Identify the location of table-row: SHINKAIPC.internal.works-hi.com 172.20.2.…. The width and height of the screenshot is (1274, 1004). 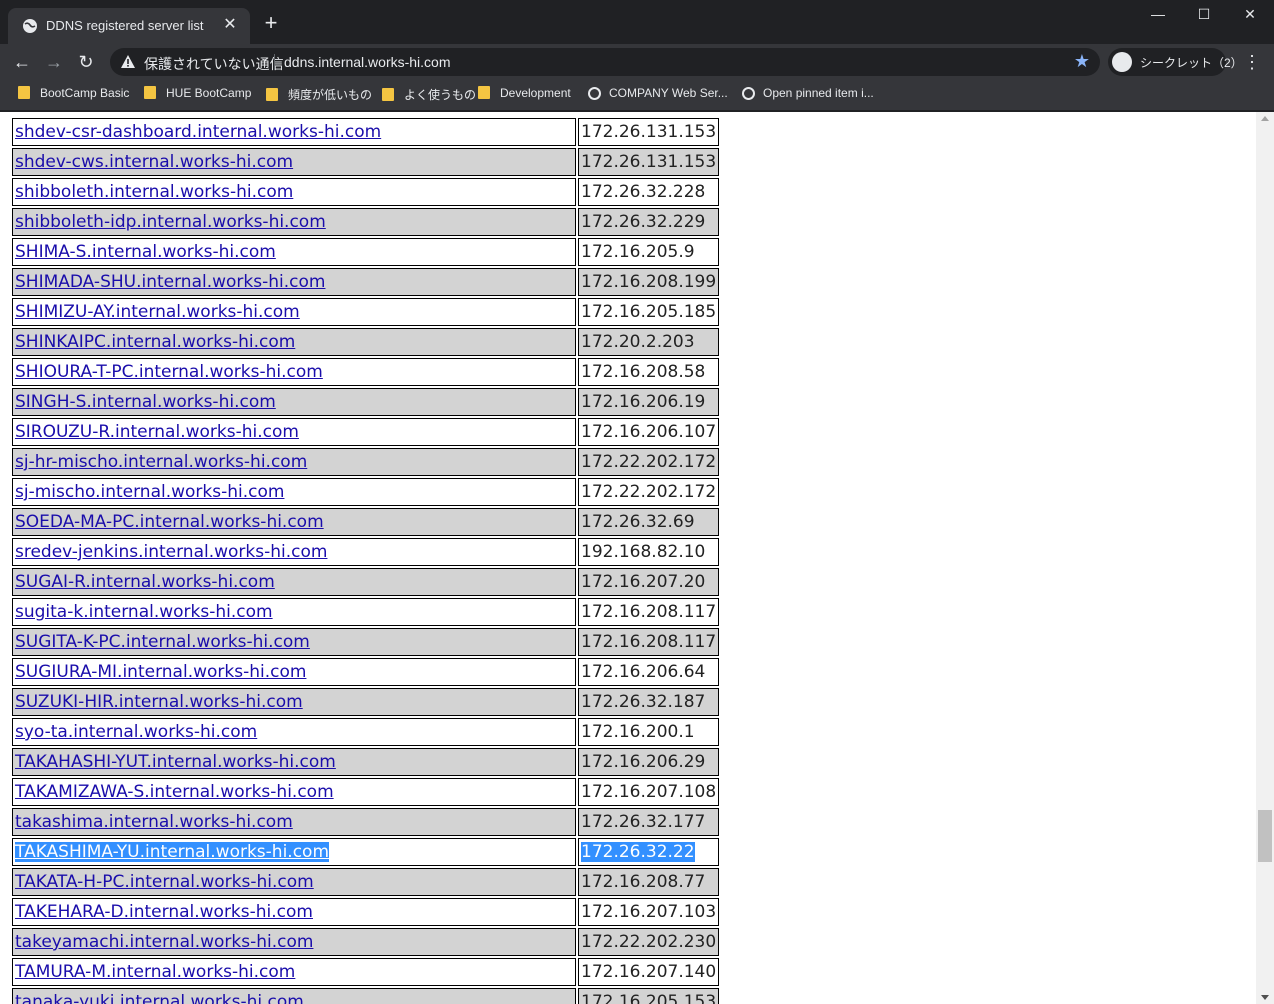
(366, 342).